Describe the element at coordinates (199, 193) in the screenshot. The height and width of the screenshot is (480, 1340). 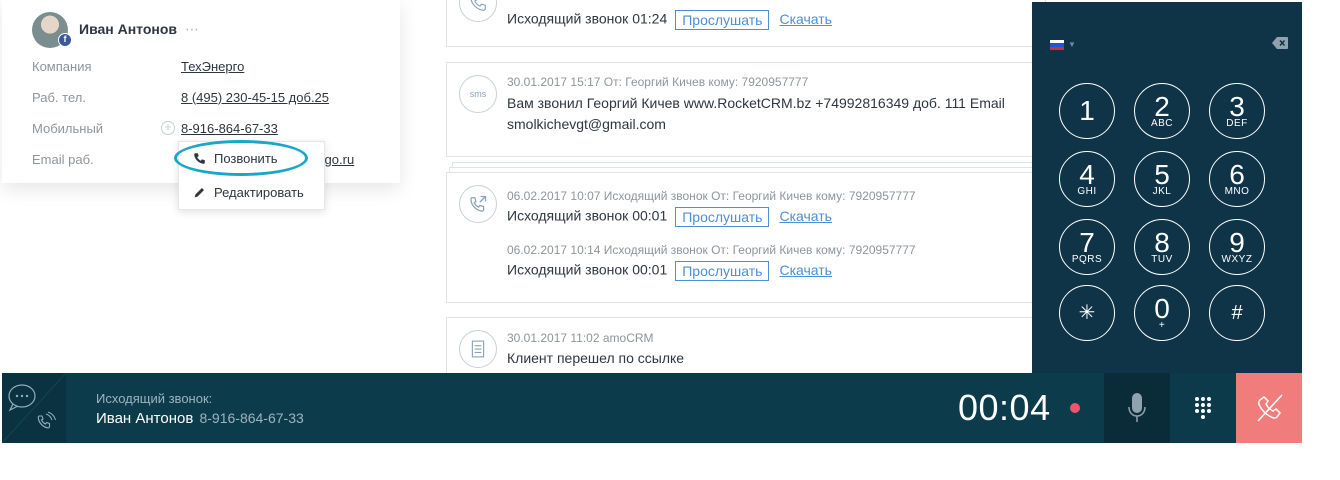
I see `pencil-icon` at that location.